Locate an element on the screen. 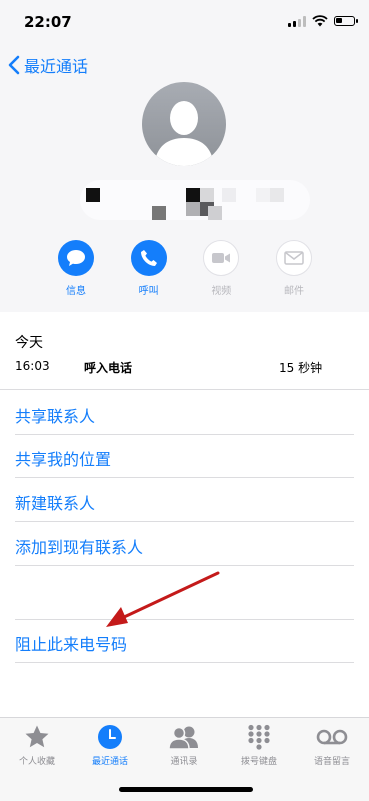 Image resolution: width=369 pixels, height=801 pixels. call-button: 呼叫 is located at coordinates (149, 268).